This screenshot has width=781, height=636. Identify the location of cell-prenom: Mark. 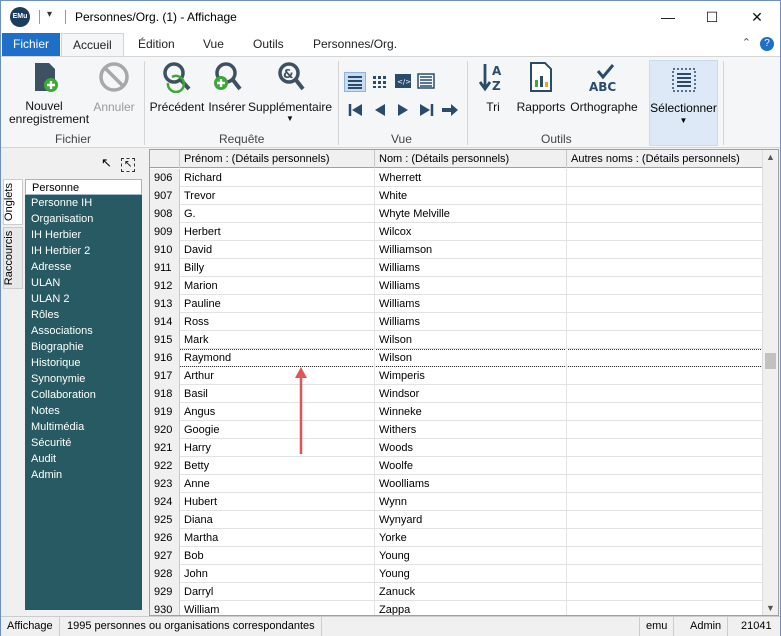
(277, 340).